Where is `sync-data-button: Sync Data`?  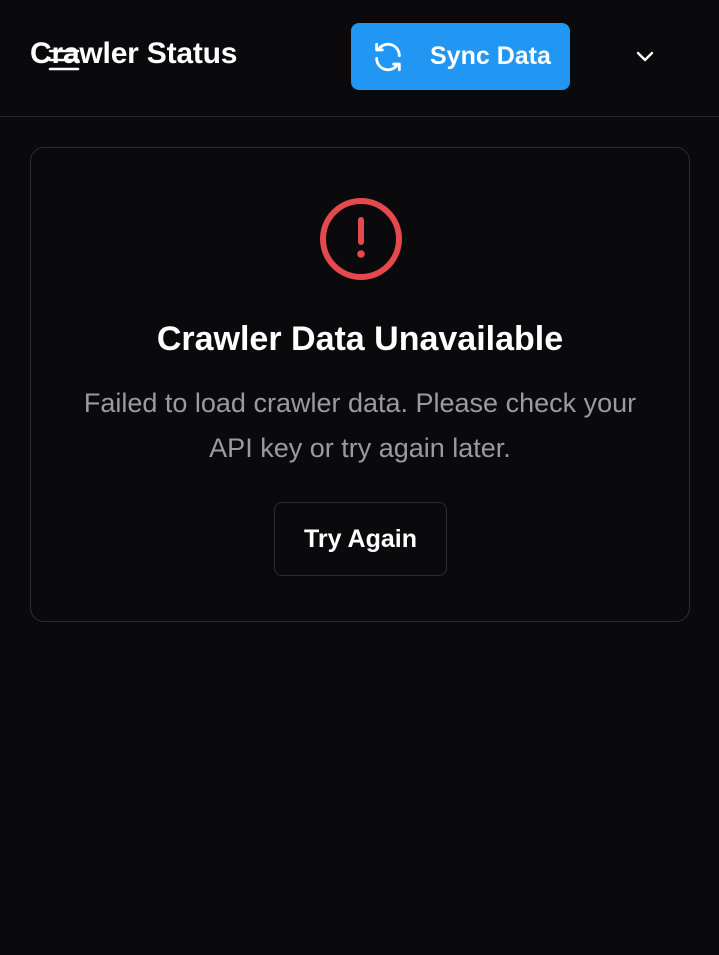 sync-data-button: Sync Data is located at coordinates (460, 56).